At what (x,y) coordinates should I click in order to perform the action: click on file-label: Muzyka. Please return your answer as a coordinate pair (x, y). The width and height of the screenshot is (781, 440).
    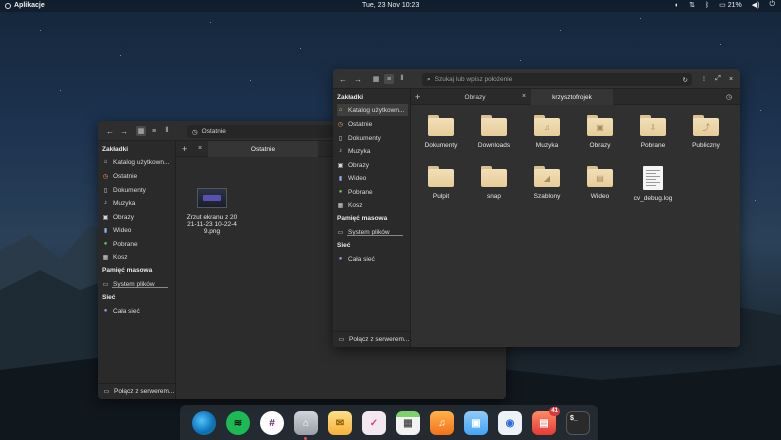
    Looking at the image, I should click on (547, 145).